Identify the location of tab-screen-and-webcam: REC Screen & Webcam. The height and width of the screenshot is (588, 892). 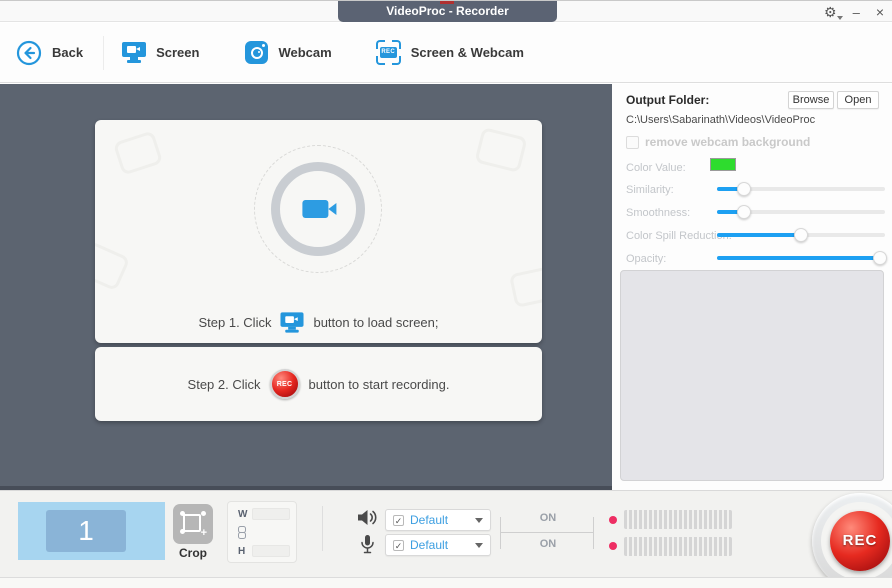
(449, 52).